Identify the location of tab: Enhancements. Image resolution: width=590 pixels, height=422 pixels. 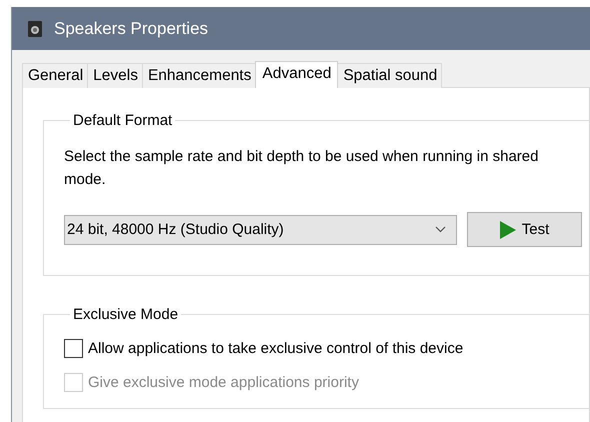
(199, 75).